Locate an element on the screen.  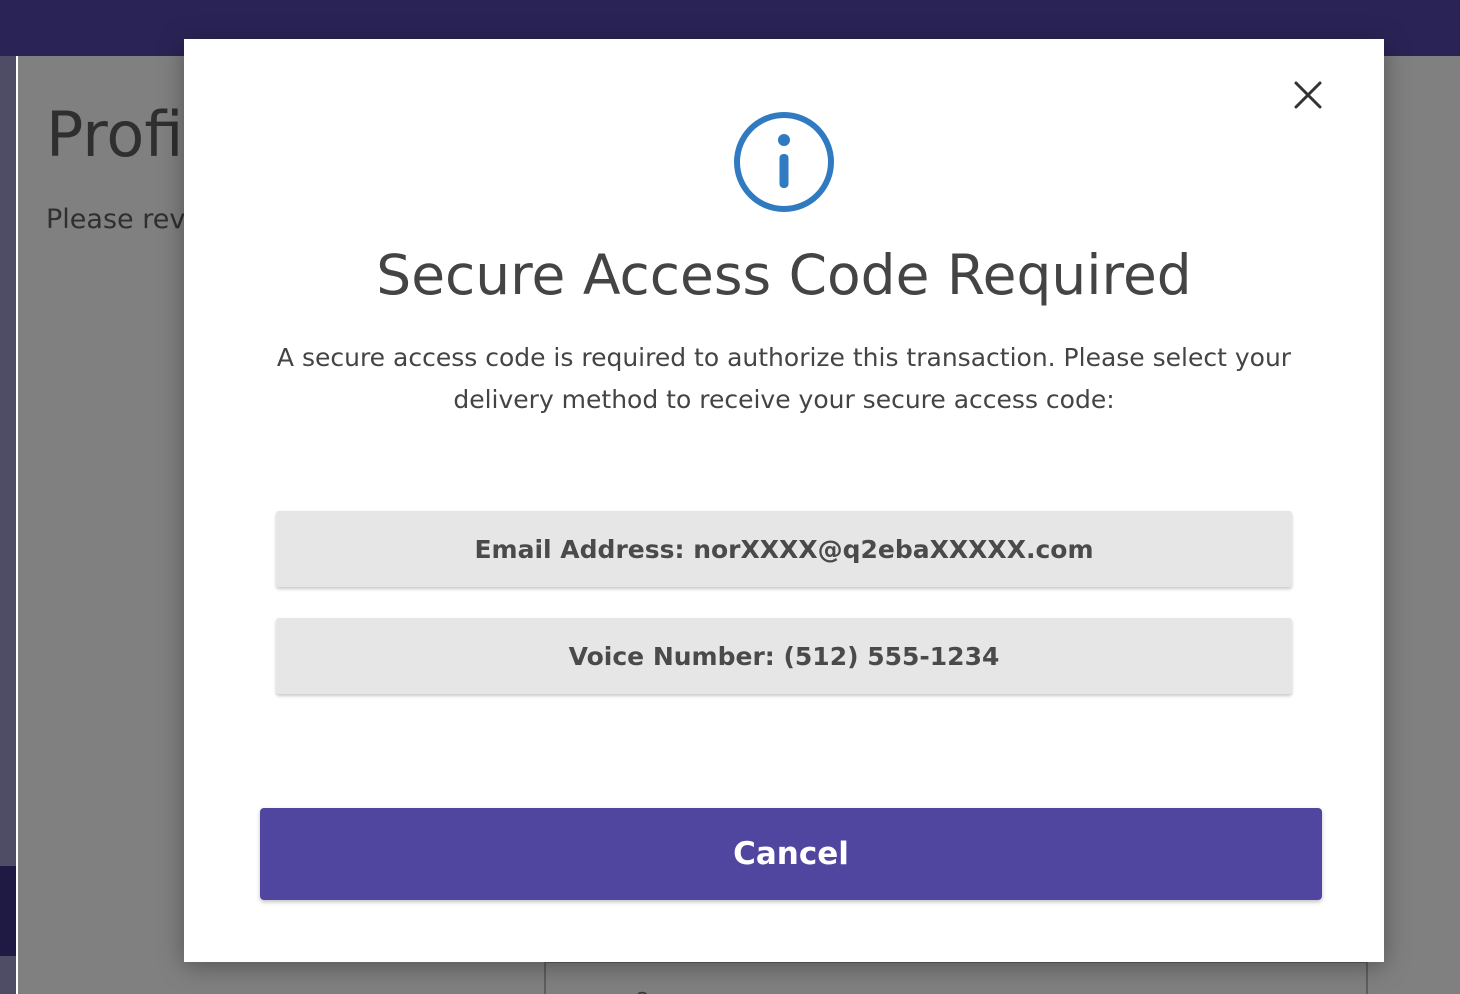
close-button is located at coordinates (1308, 95).